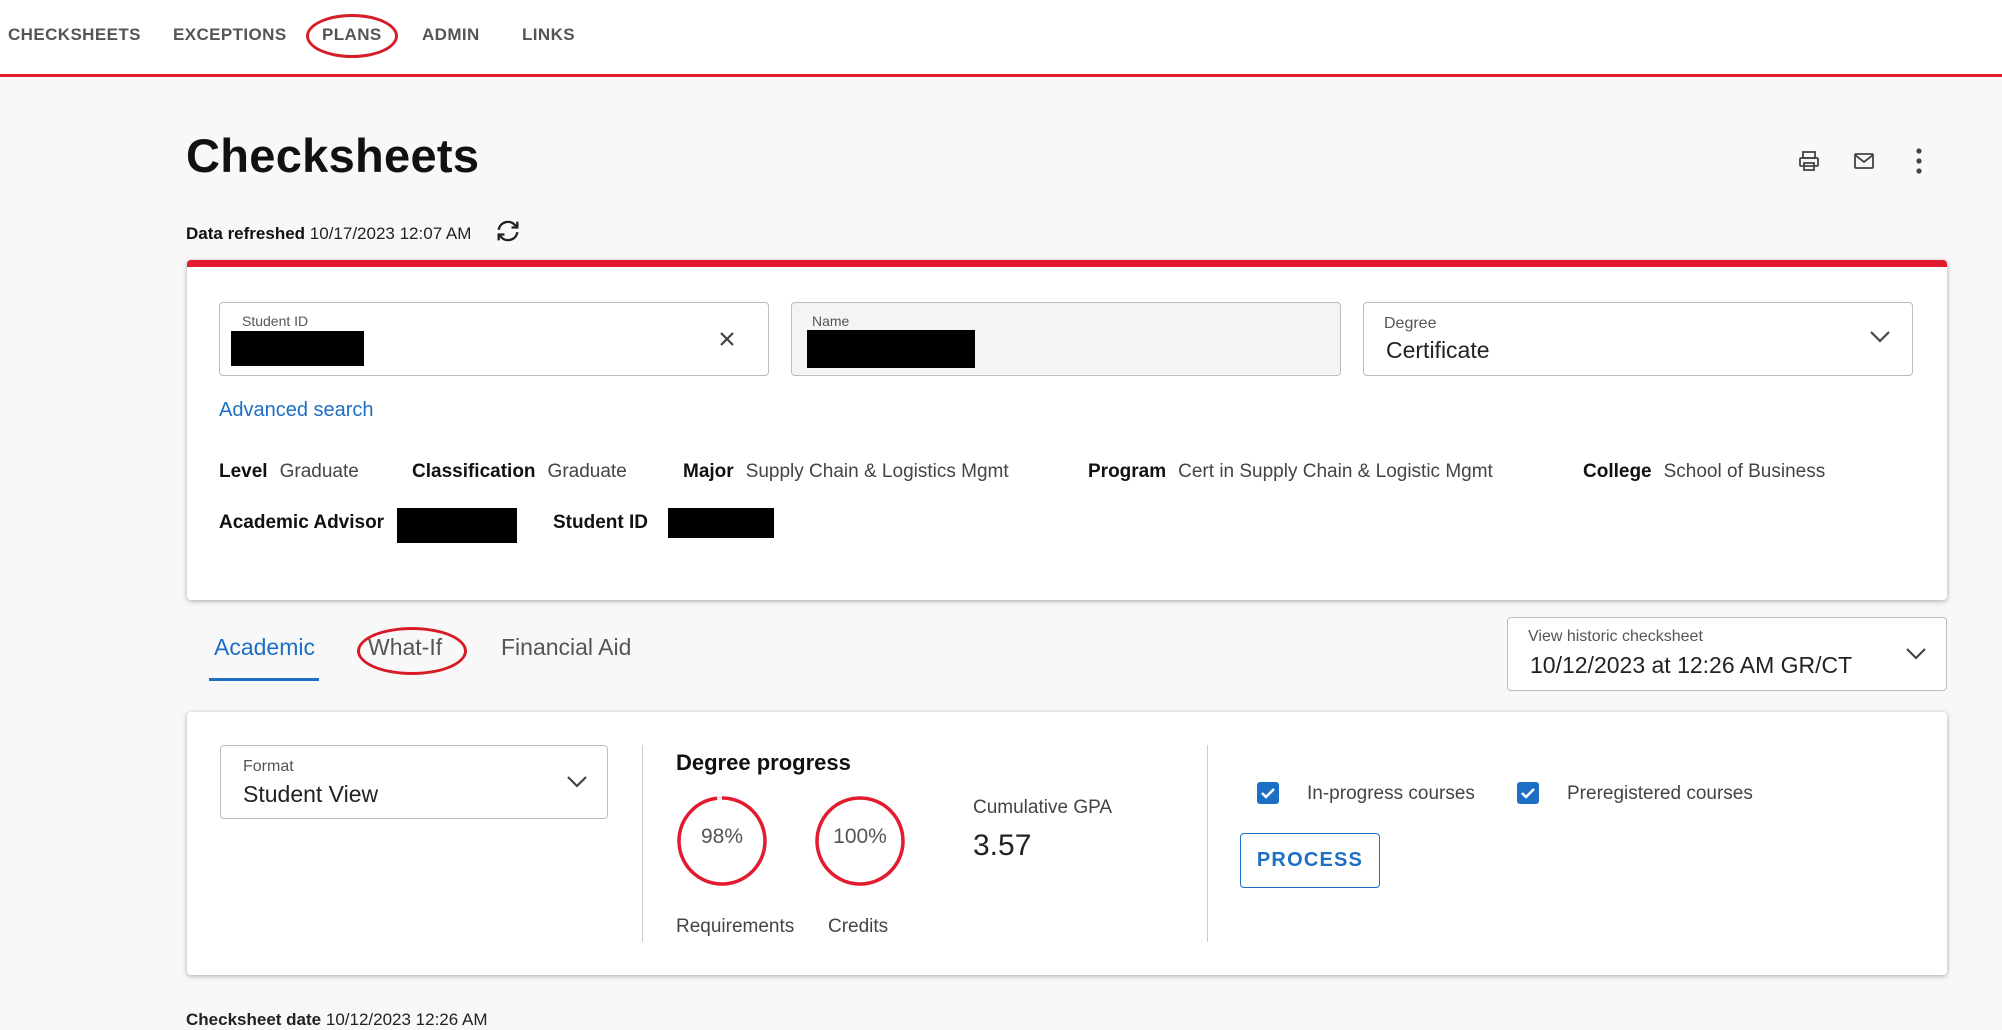  I want to click on meta-program-label: Program, so click(1127, 471).